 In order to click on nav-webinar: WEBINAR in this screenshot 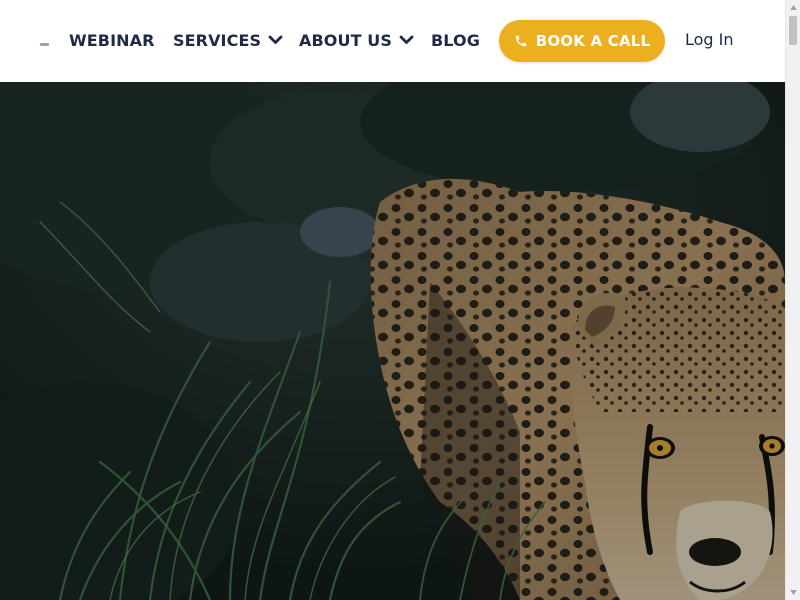, I will do `click(112, 40)`.